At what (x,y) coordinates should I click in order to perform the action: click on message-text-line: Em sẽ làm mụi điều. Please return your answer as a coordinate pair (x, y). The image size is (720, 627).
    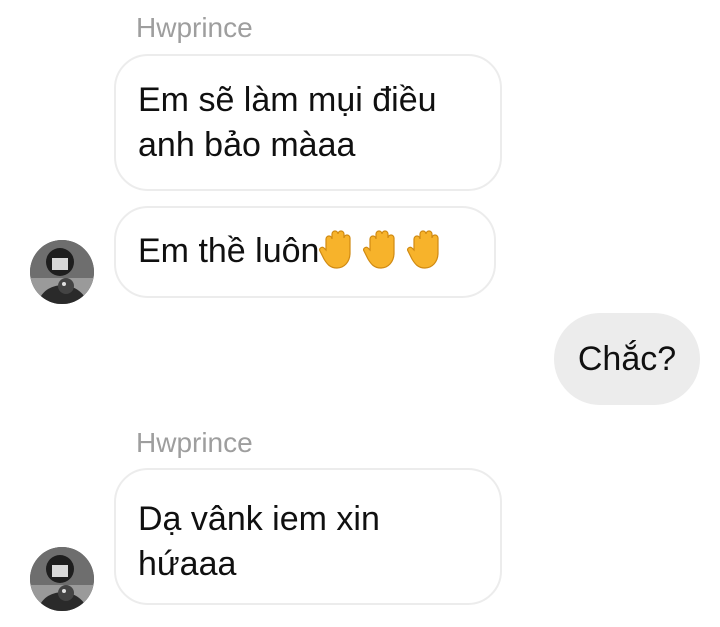
    Looking at the image, I should click on (287, 100).